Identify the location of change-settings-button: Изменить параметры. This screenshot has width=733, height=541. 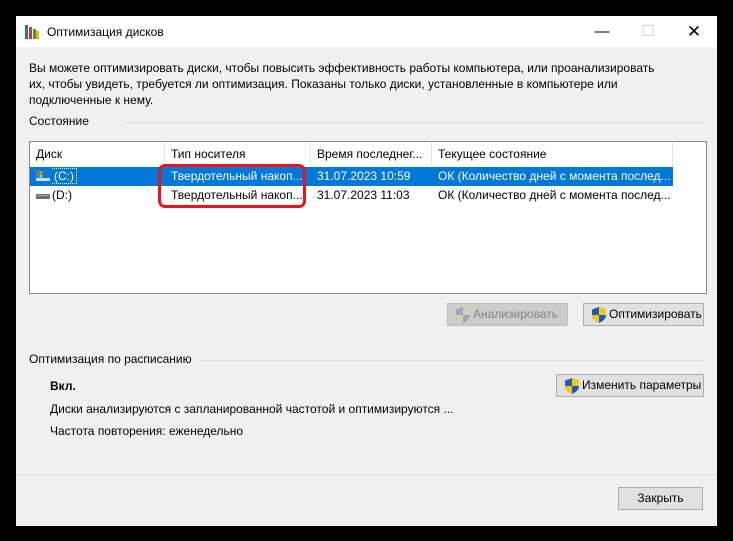
(630, 385).